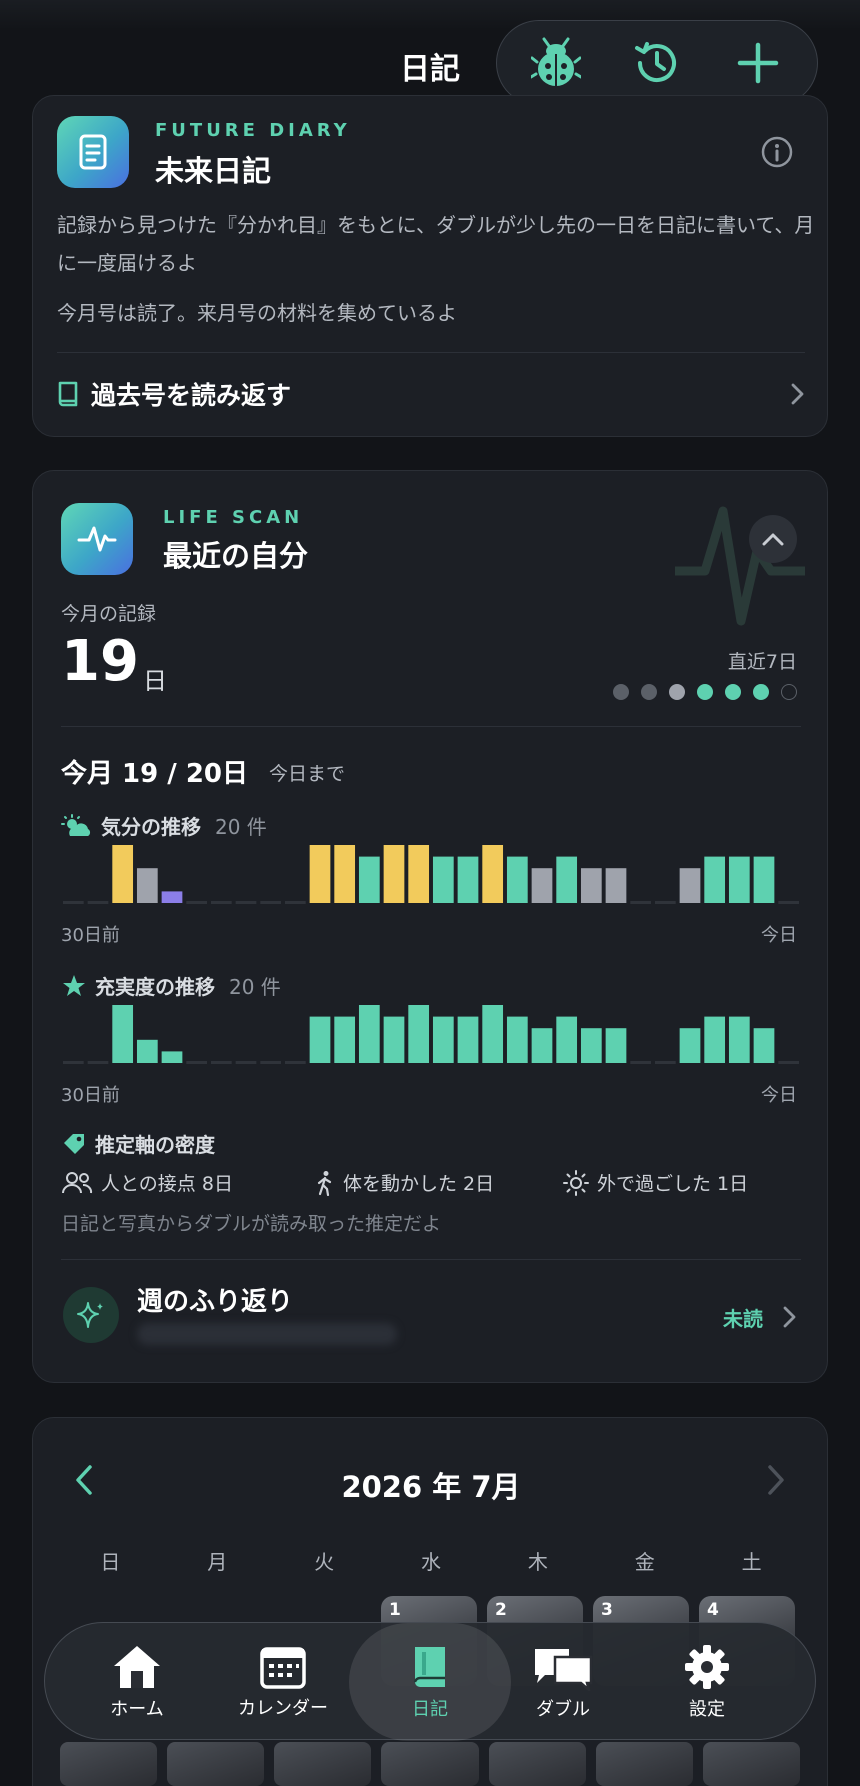  I want to click on mood-chart, so click(431, 874).